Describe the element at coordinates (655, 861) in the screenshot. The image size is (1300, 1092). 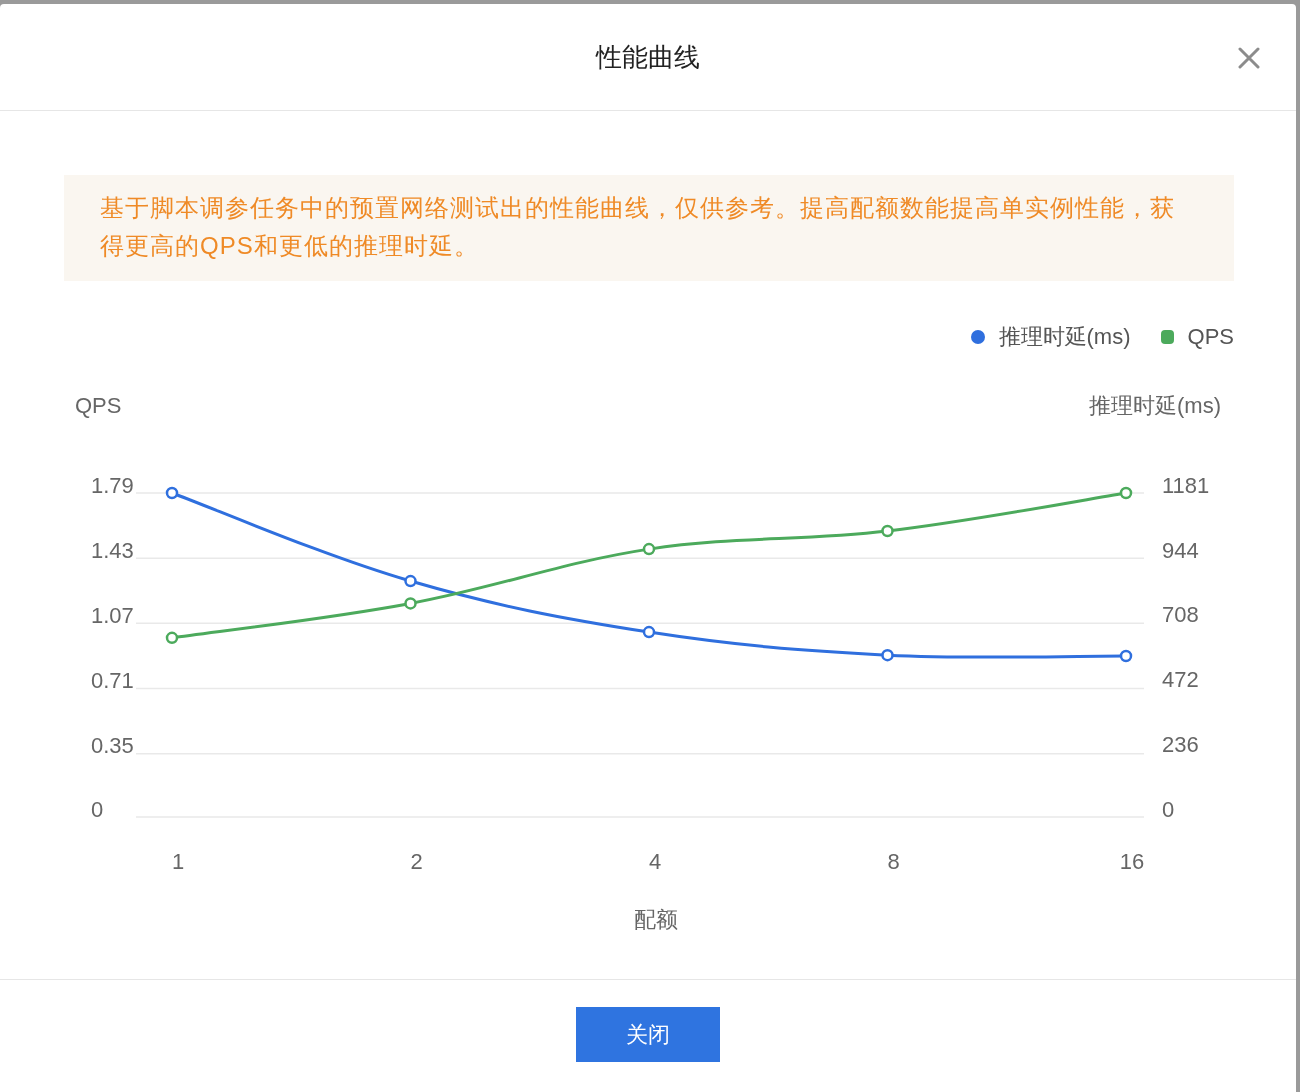
I see `axis-tick-label: 4` at that location.